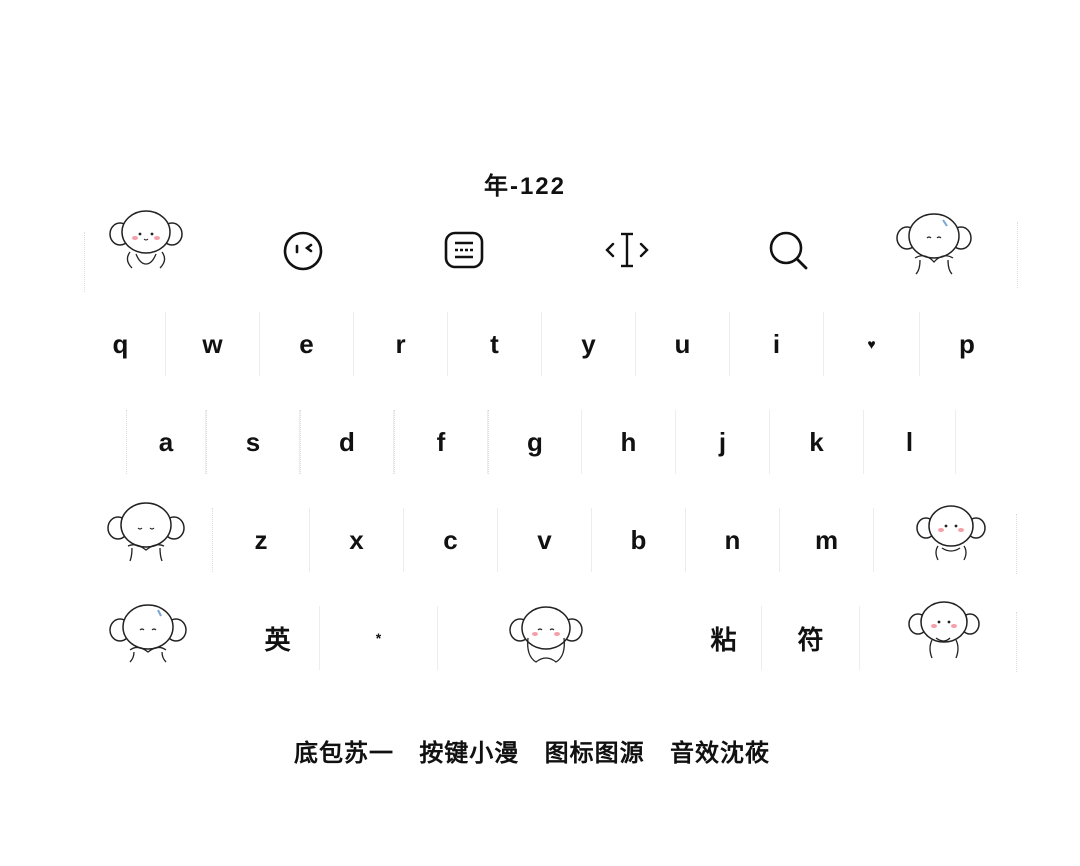 The width and height of the screenshot is (1080, 866). Describe the element at coordinates (589, 344) in the screenshot. I see `key-y: y` at that location.